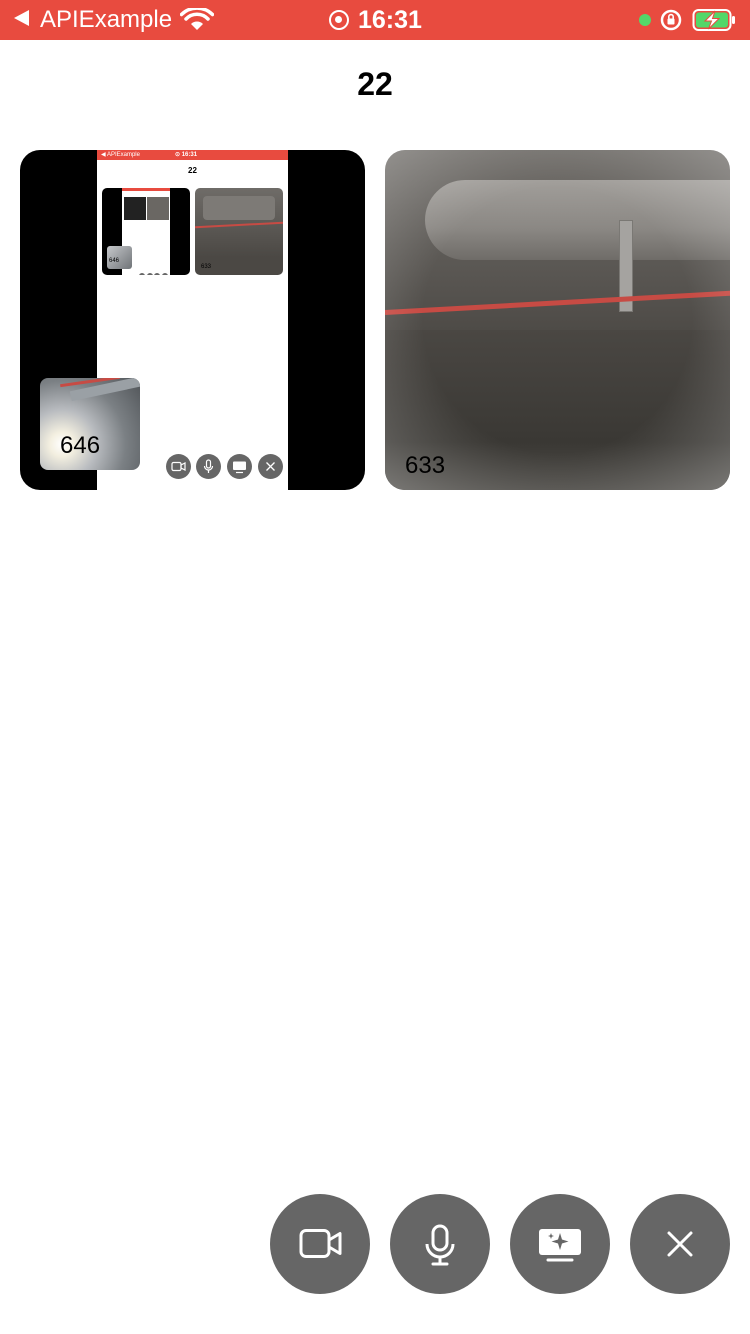 This screenshot has height=1334, width=750. What do you see at coordinates (208, 466) in the screenshot?
I see `mini-mic-icon` at bounding box center [208, 466].